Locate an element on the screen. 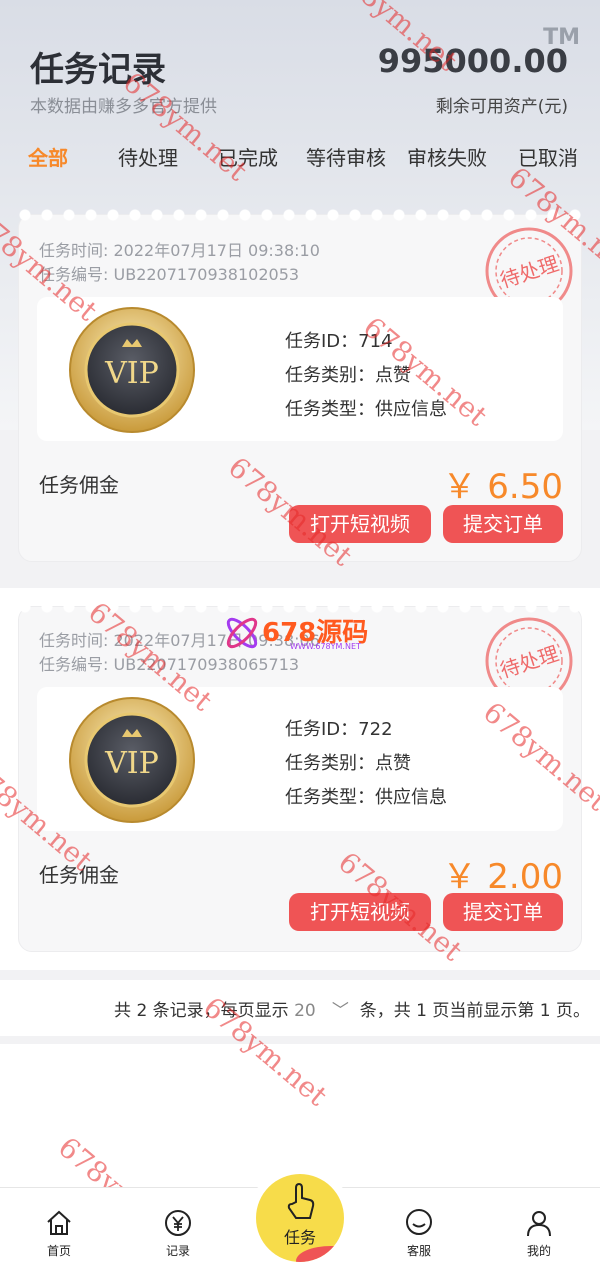  nav-mine-label: 我的 is located at coordinates (538, 1251).